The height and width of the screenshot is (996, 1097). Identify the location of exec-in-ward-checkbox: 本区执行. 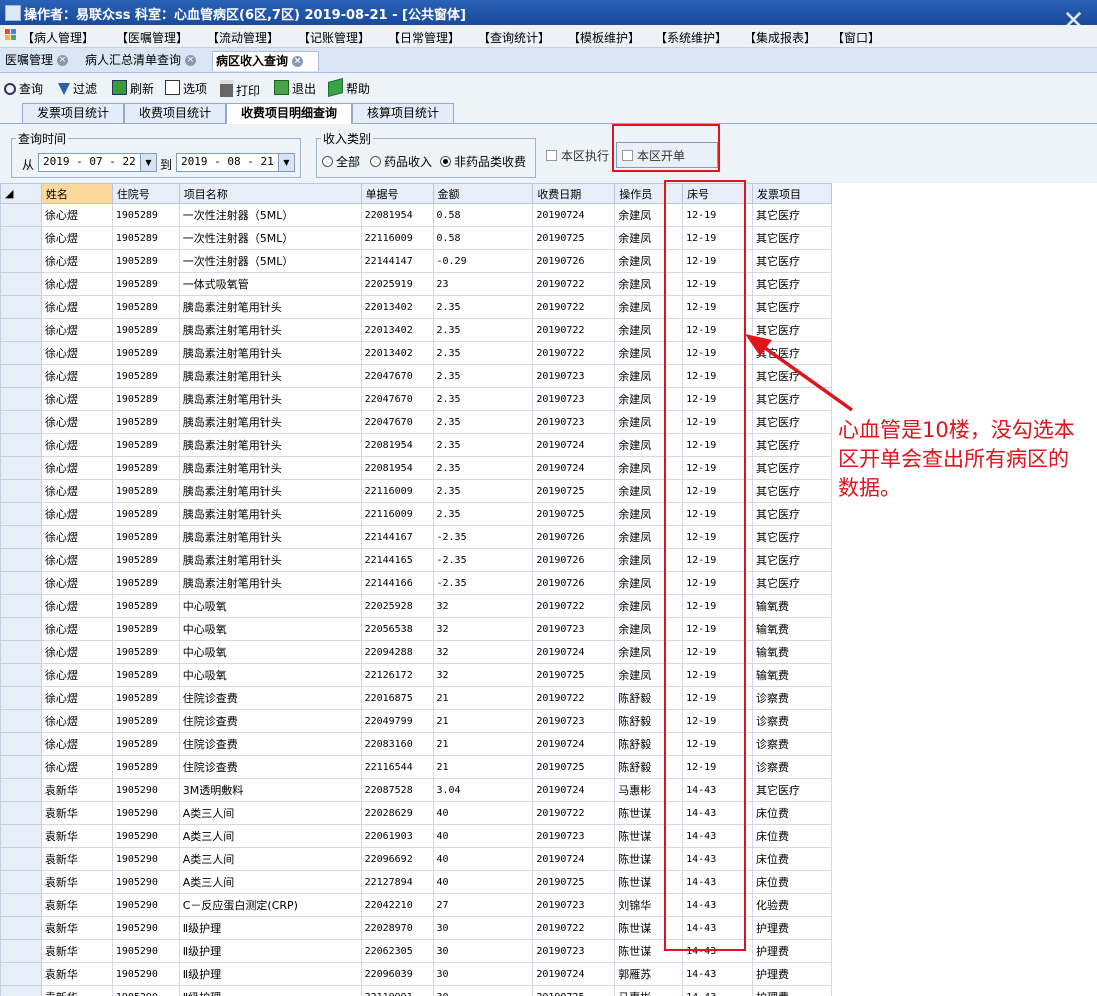
(577, 155).